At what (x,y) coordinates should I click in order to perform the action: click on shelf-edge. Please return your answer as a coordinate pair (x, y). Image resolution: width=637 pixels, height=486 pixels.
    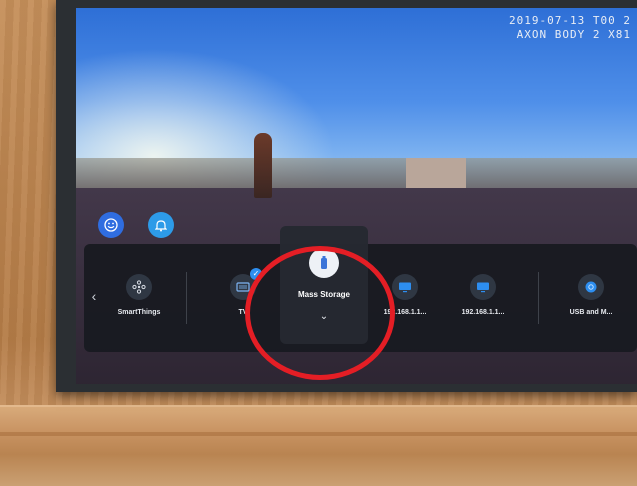
    Looking at the image, I should click on (318, 434).